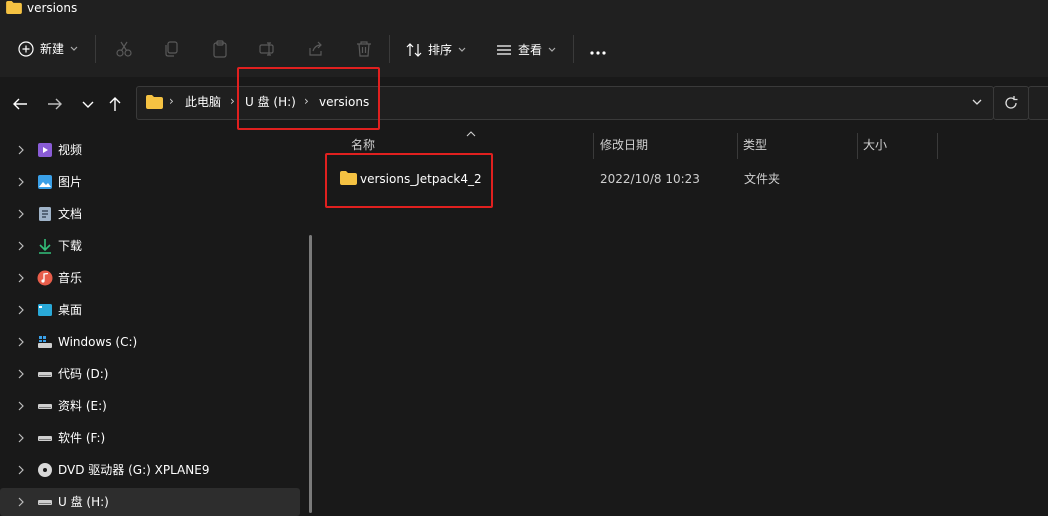  What do you see at coordinates (70, 310) in the screenshot?
I see `sidebar-item-label: 桌面` at bounding box center [70, 310].